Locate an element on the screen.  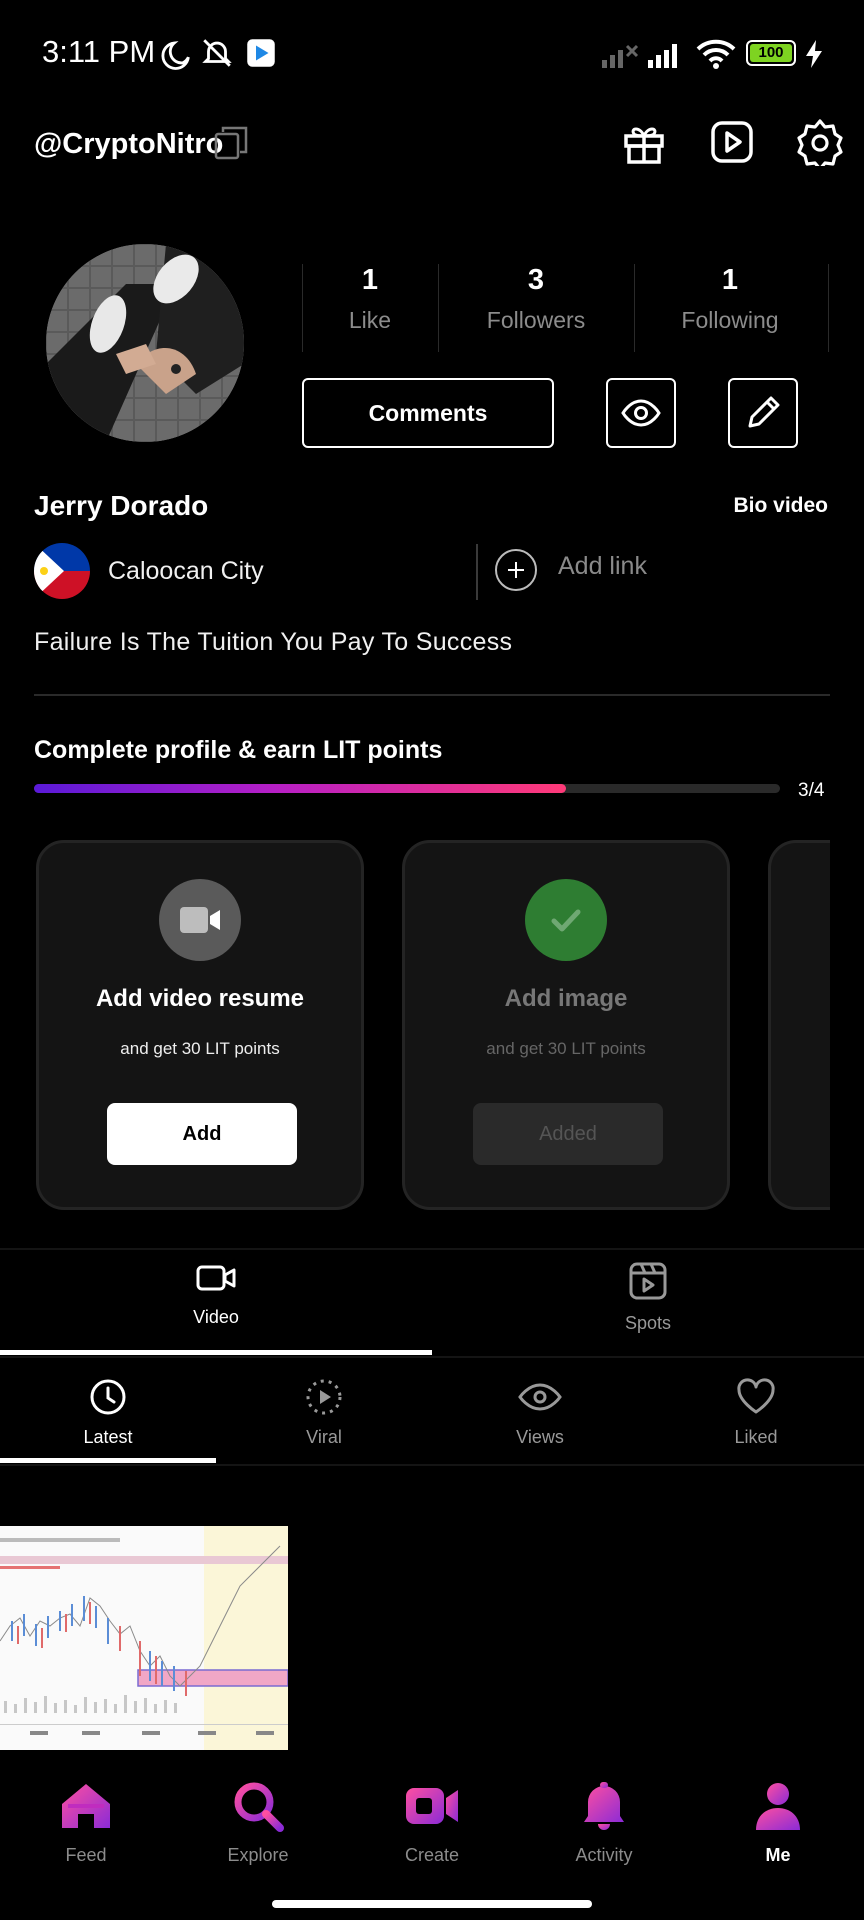
status-bar: 3:11 PM 100 is located at coordinates (432, 52).